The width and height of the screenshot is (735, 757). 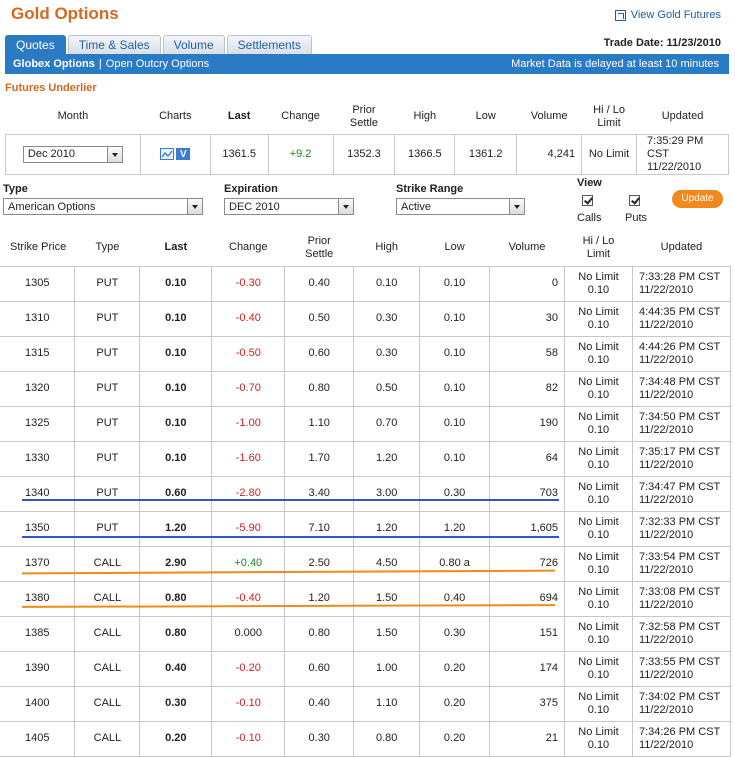 I want to click on cell-strike: 1325, so click(x=38, y=423).